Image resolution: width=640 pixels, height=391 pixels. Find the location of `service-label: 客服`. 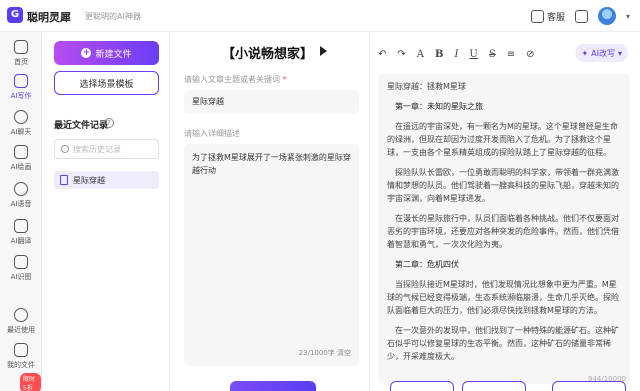

service-label: 客服 is located at coordinates (555, 17).